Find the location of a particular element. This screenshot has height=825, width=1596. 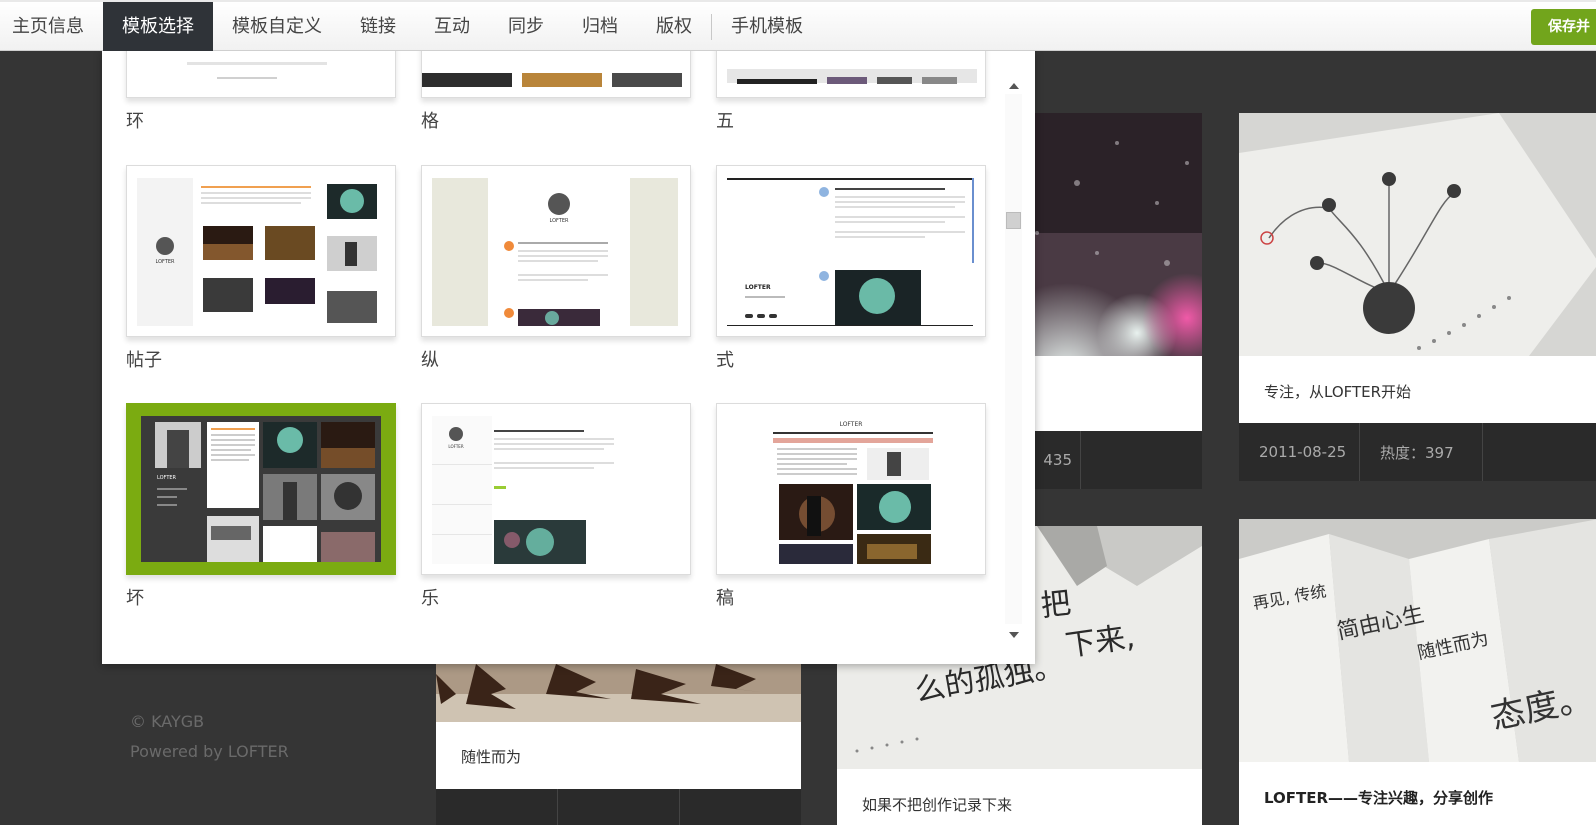

post-date: 2011-08-25 is located at coordinates (1299, 452).